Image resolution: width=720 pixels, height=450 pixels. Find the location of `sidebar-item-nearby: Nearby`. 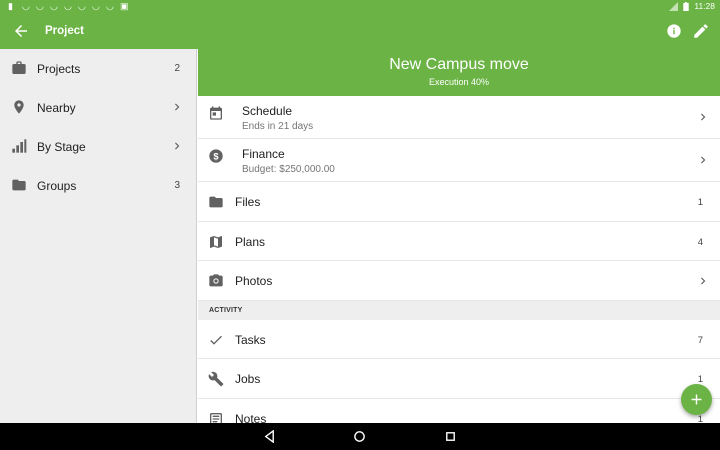

sidebar-item-nearby: Nearby is located at coordinates (98, 107).